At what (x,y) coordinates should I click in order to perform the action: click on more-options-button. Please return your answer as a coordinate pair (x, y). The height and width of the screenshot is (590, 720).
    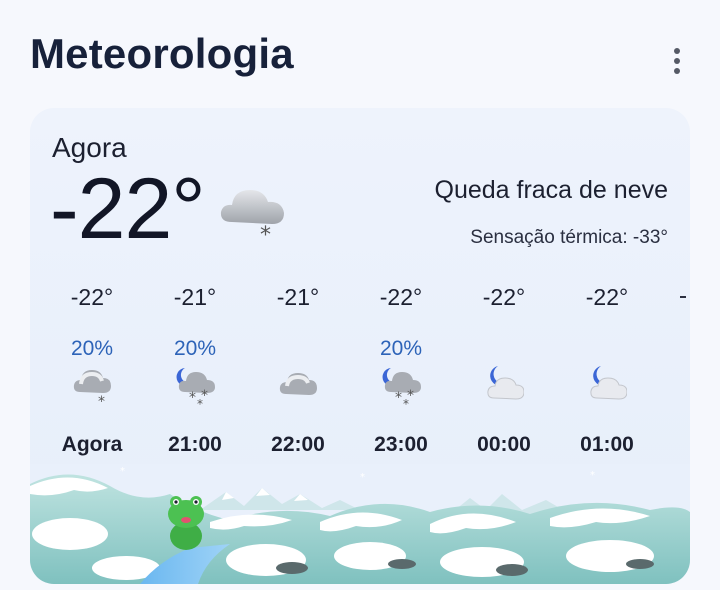
    Looking at the image, I should click on (677, 61).